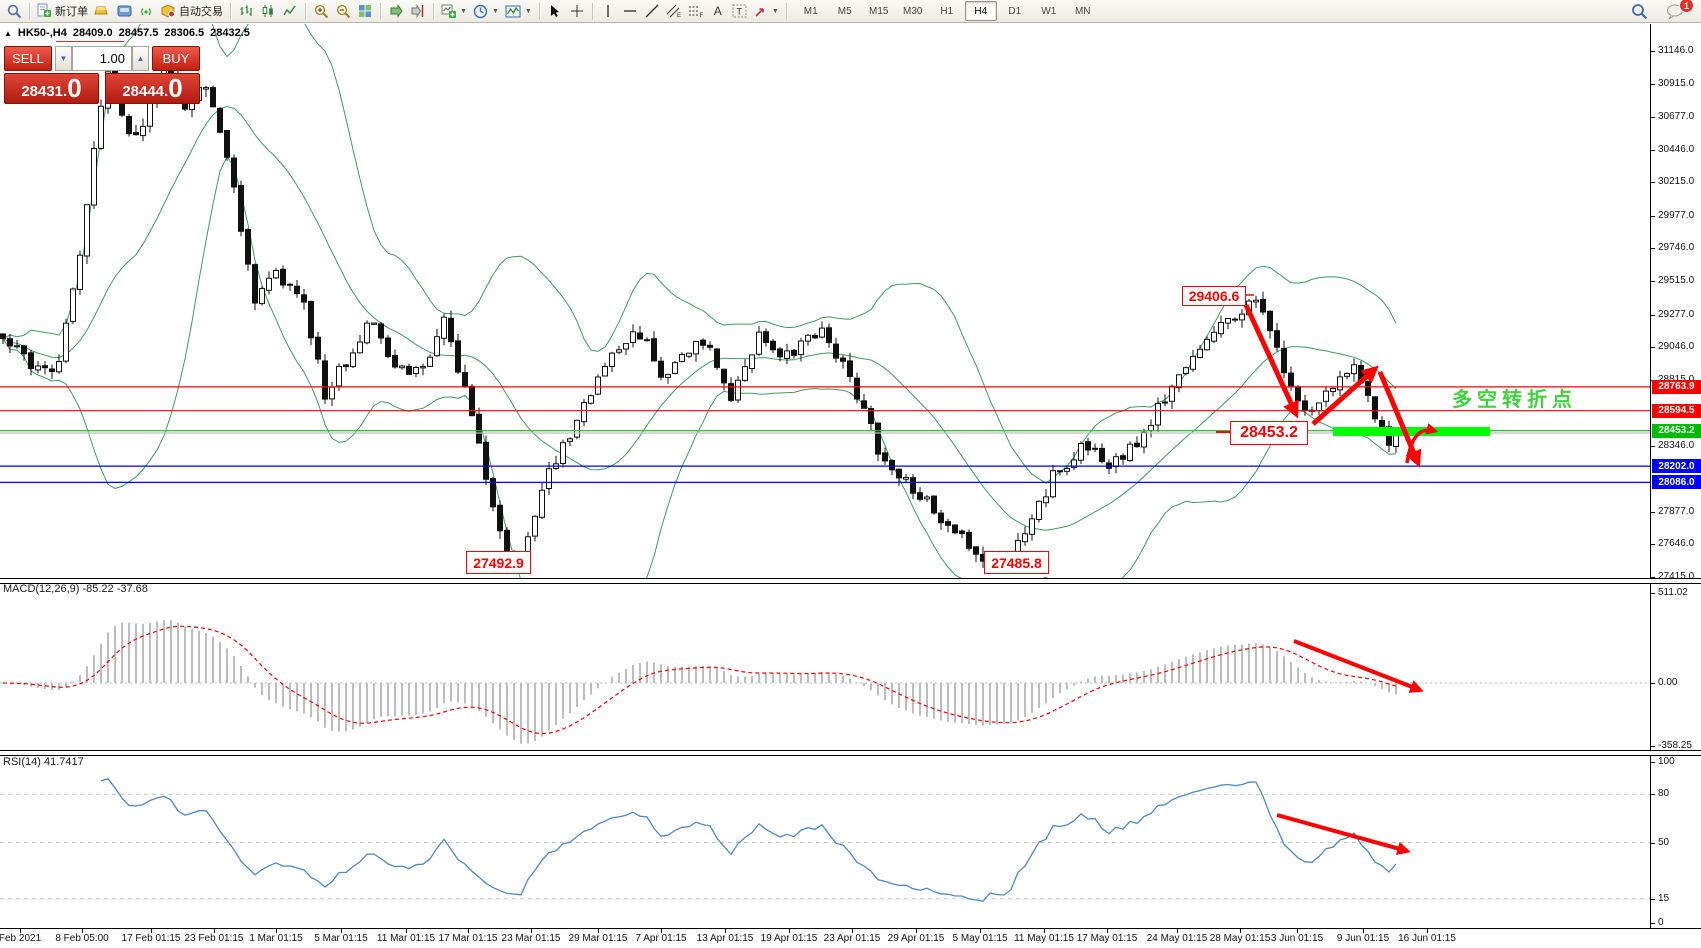 The height and width of the screenshot is (948, 1701). I want to click on crosshair-button, so click(577, 11).